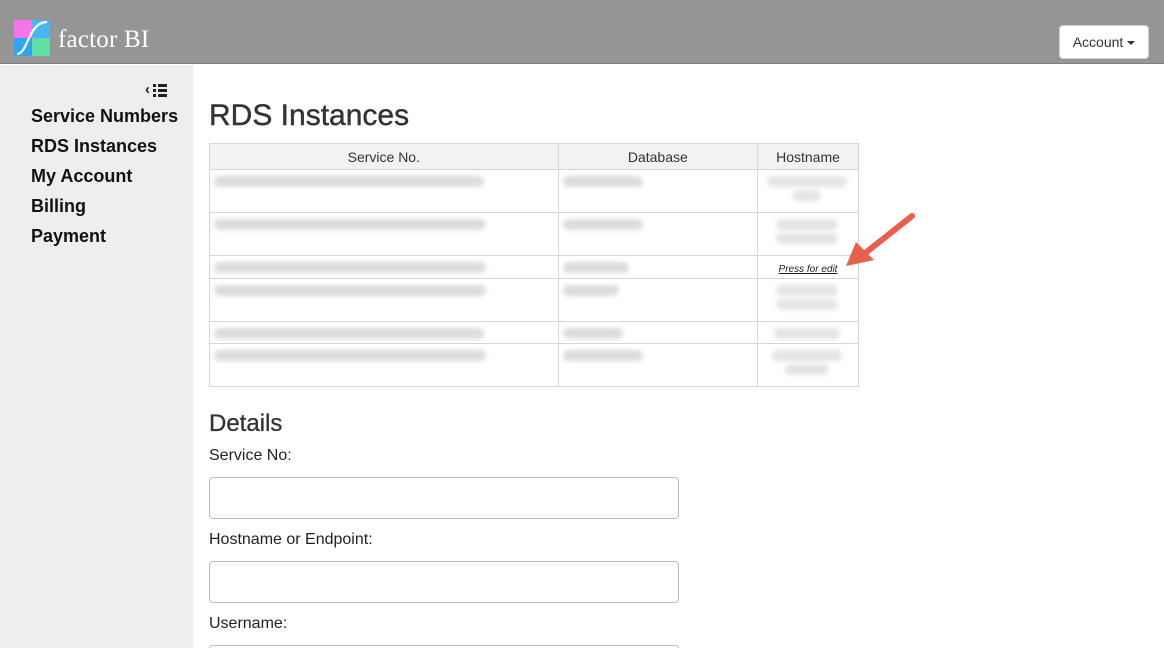 Image resolution: width=1164 pixels, height=648 pixels. I want to click on page-title: RDS Instances, so click(309, 115).